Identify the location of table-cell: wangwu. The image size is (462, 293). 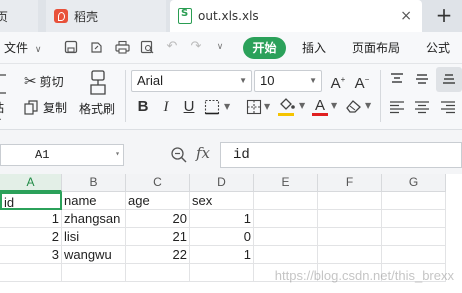
(94, 255).